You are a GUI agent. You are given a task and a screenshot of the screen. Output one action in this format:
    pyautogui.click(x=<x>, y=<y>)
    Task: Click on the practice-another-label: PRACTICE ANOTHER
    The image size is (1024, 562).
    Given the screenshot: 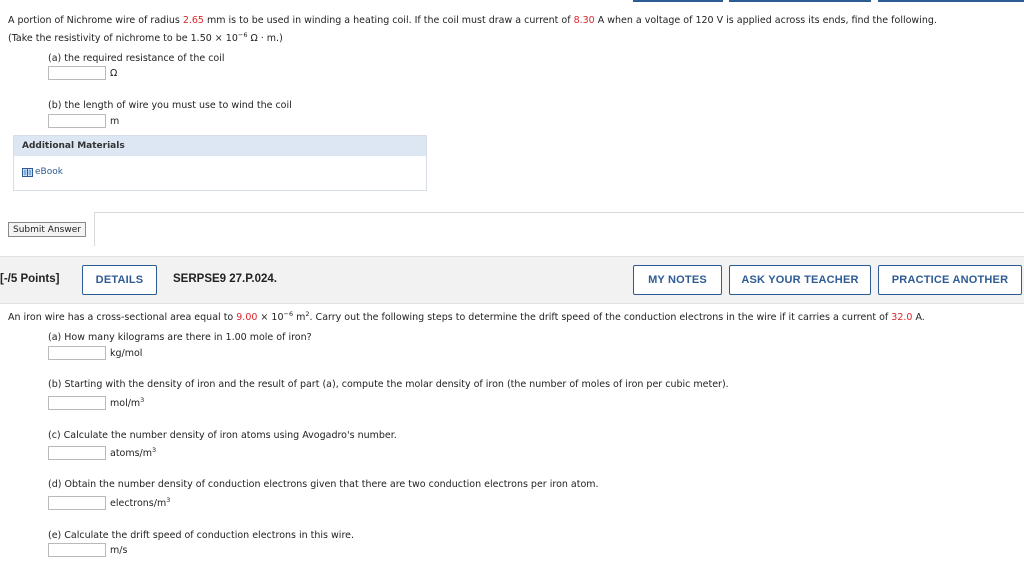 What is the action you would take?
    pyautogui.click(x=950, y=280)
    